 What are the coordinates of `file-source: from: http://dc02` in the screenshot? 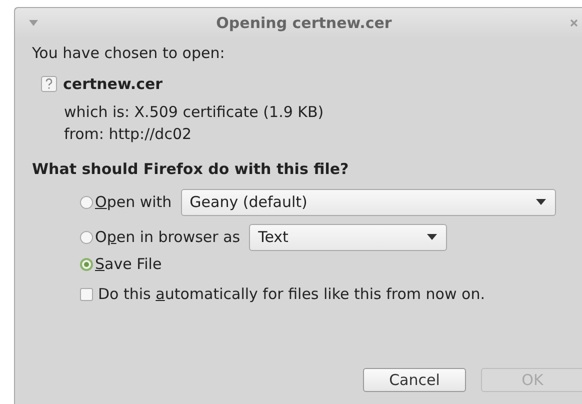 It's located at (128, 134).